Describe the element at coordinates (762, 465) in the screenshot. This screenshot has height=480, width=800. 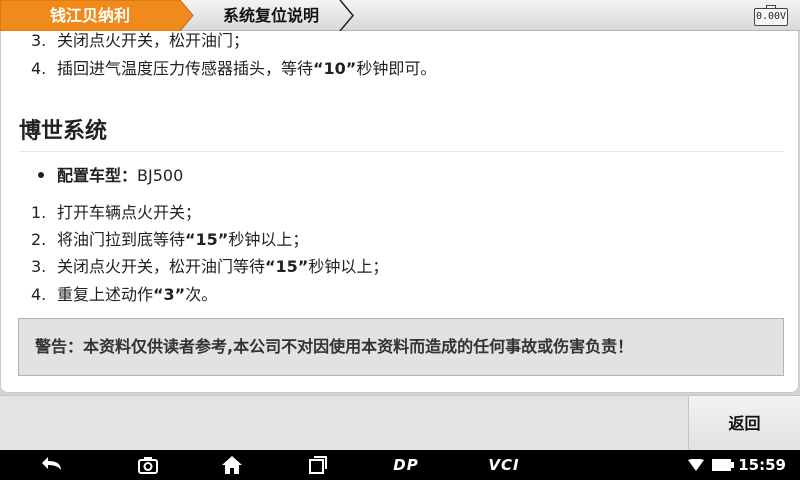
I see `clock: 15:59` at that location.